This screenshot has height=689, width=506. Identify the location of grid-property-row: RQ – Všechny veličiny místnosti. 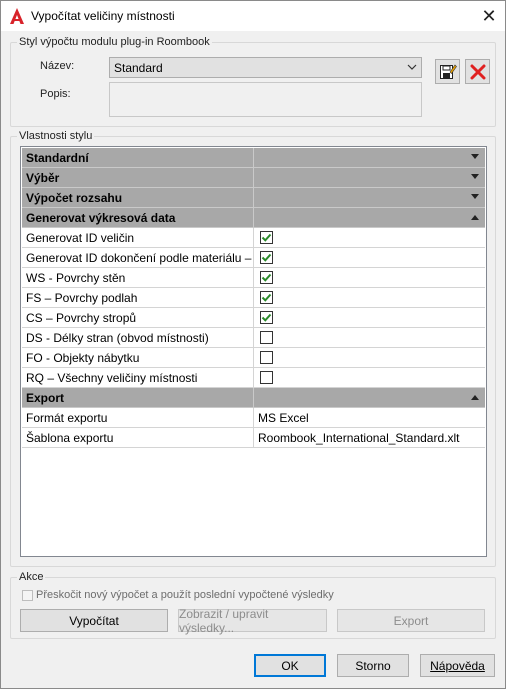
(253, 378).